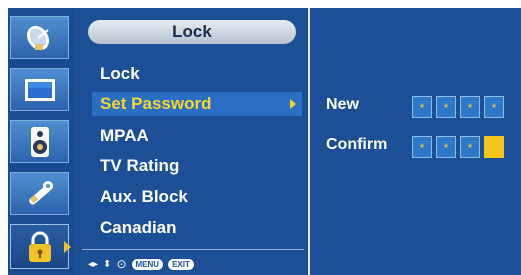  Describe the element at coordinates (144, 197) in the screenshot. I see `menu-item-aux-block: Aux. Block` at that location.